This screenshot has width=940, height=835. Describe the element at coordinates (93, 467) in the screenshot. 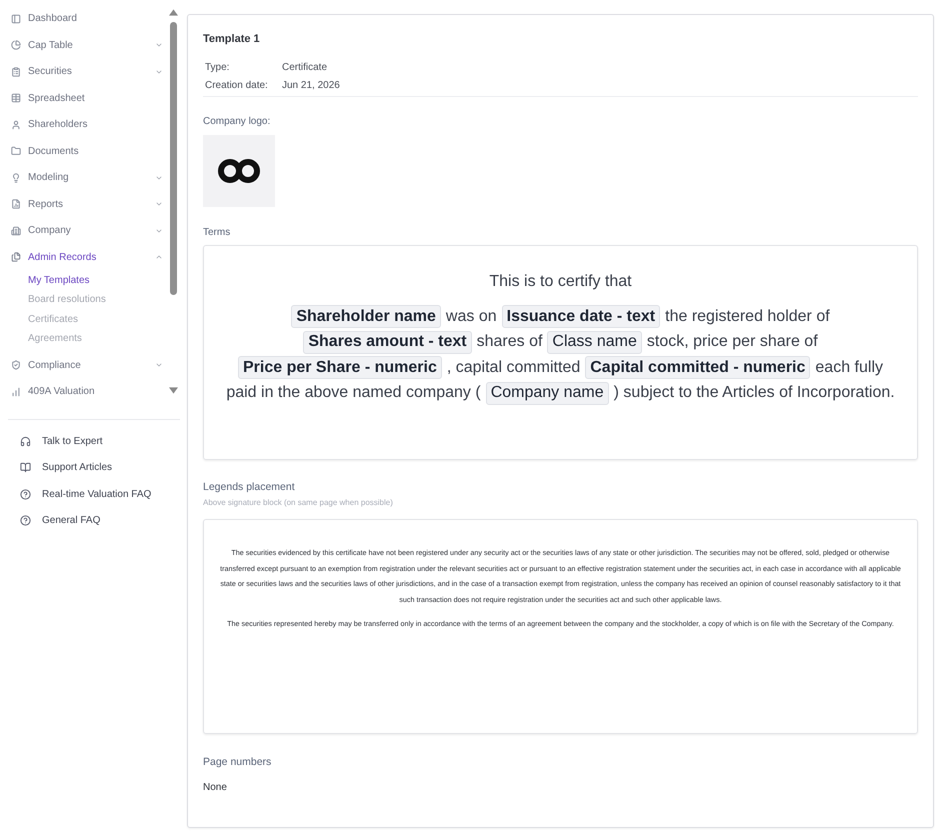

I see `help-link: Support Articles` at that location.